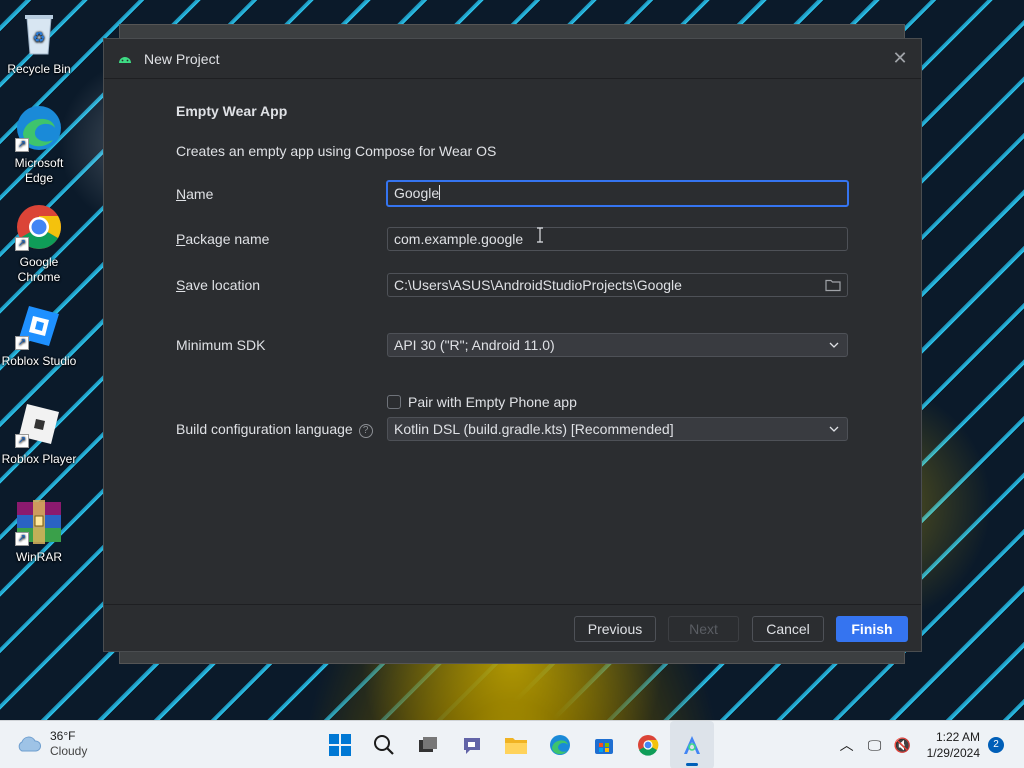 This screenshot has width=1024, height=768. What do you see at coordinates (440, 192) in the screenshot?
I see `text-caret` at bounding box center [440, 192].